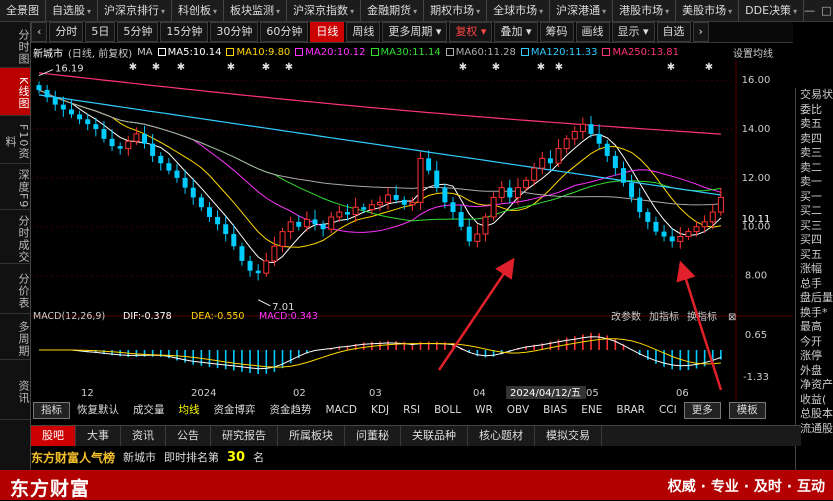 This screenshot has width=833, height=501. What do you see at coordinates (434, 436) in the screenshot?
I see `info-tab: 关联品种` at bounding box center [434, 436].